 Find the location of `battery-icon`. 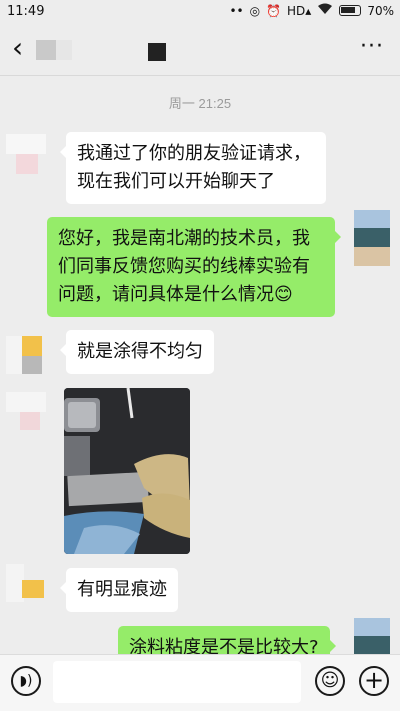

battery-icon is located at coordinates (350, 10).